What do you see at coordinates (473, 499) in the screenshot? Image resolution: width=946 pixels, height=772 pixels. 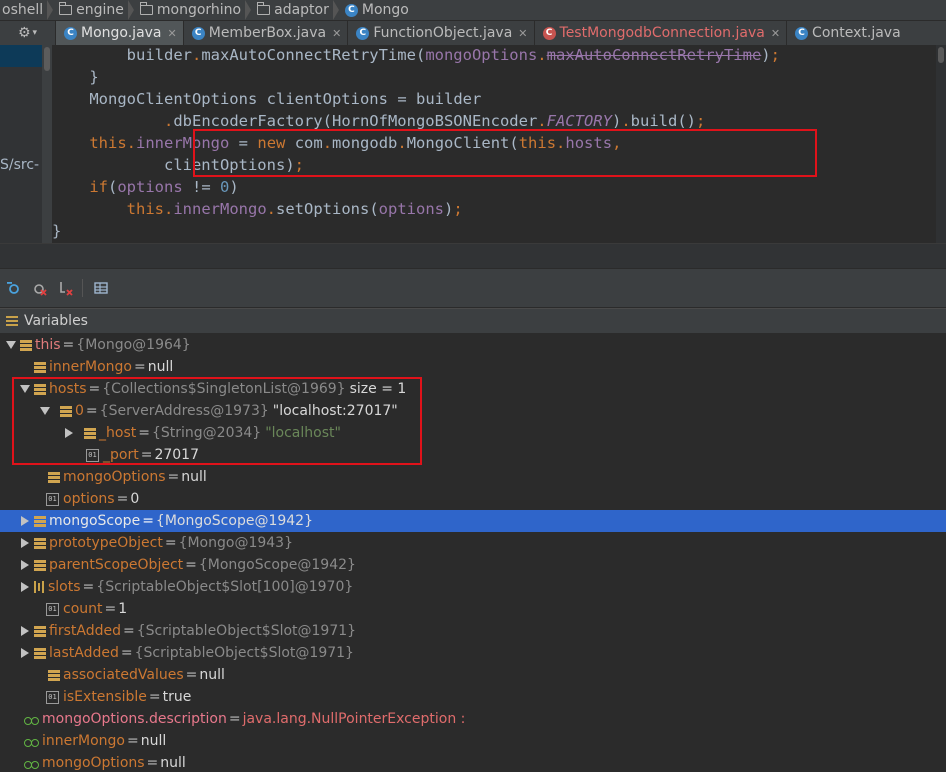 I see `tree-row-options: 01 options = 0` at bounding box center [473, 499].